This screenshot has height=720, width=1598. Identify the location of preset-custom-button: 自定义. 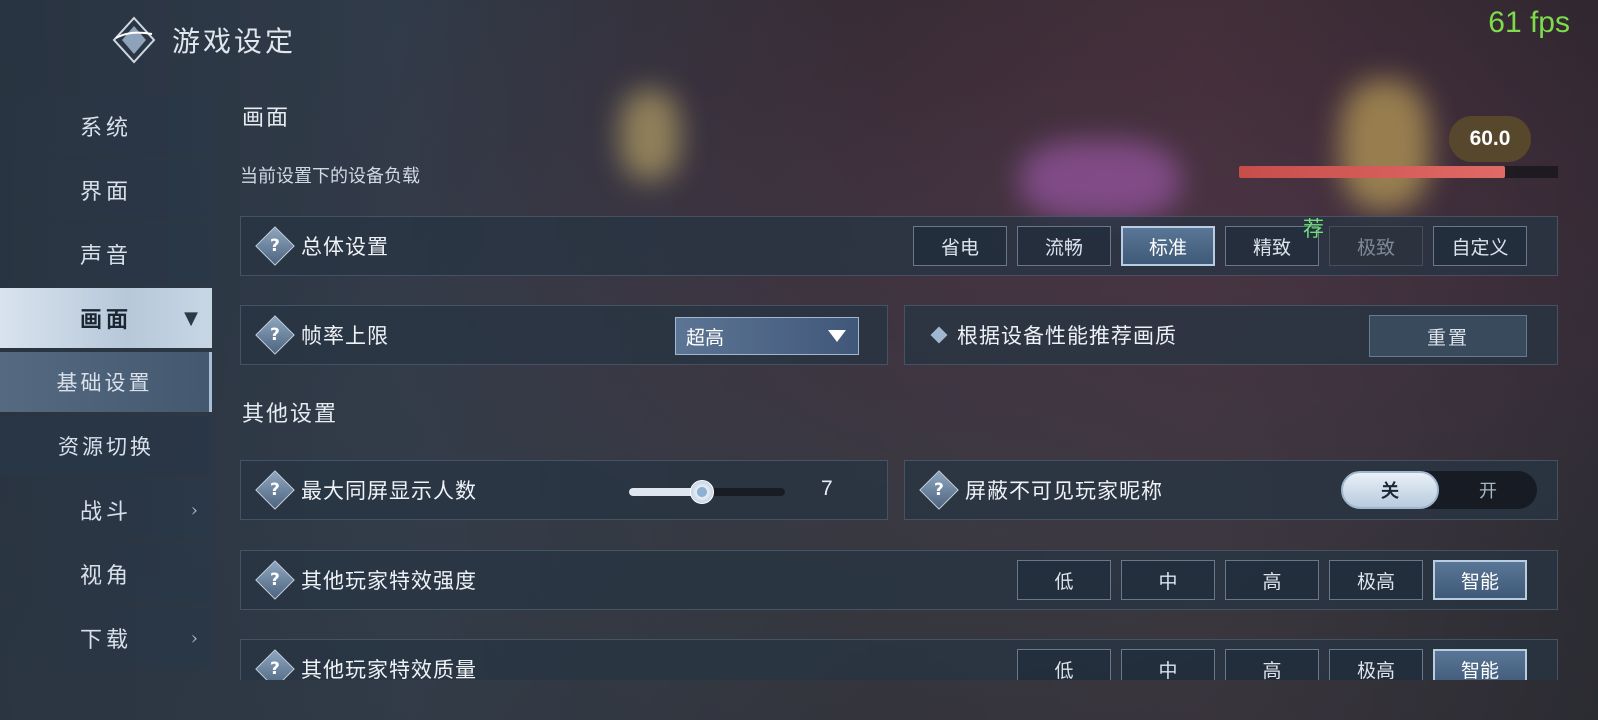
(1480, 246).